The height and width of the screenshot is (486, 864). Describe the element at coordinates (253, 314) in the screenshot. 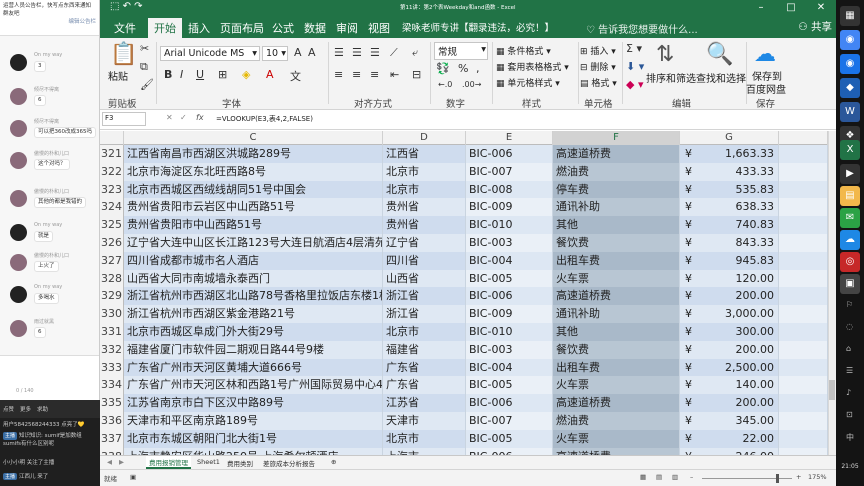

I see `address-cell: 浙江省杭州市西湖区紫金港路21号` at that location.